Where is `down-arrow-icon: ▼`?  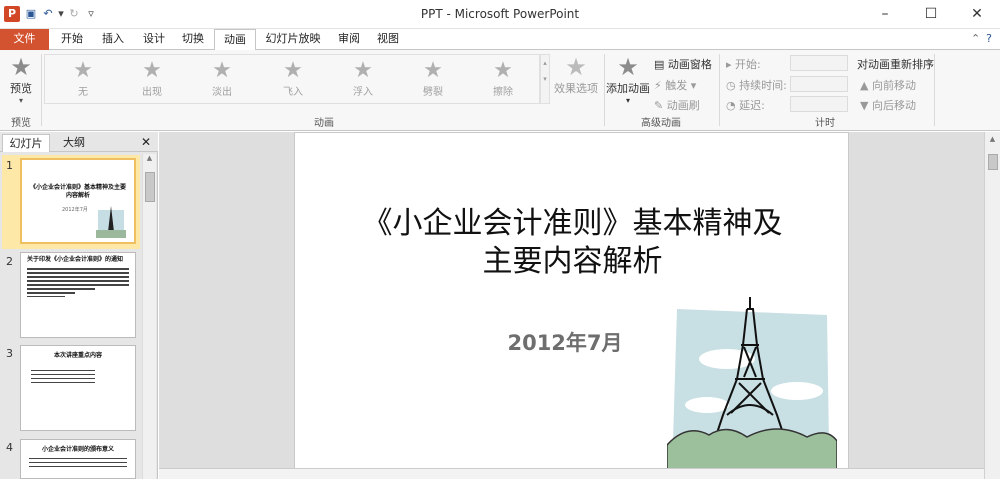 down-arrow-icon: ▼ is located at coordinates (866, 105).